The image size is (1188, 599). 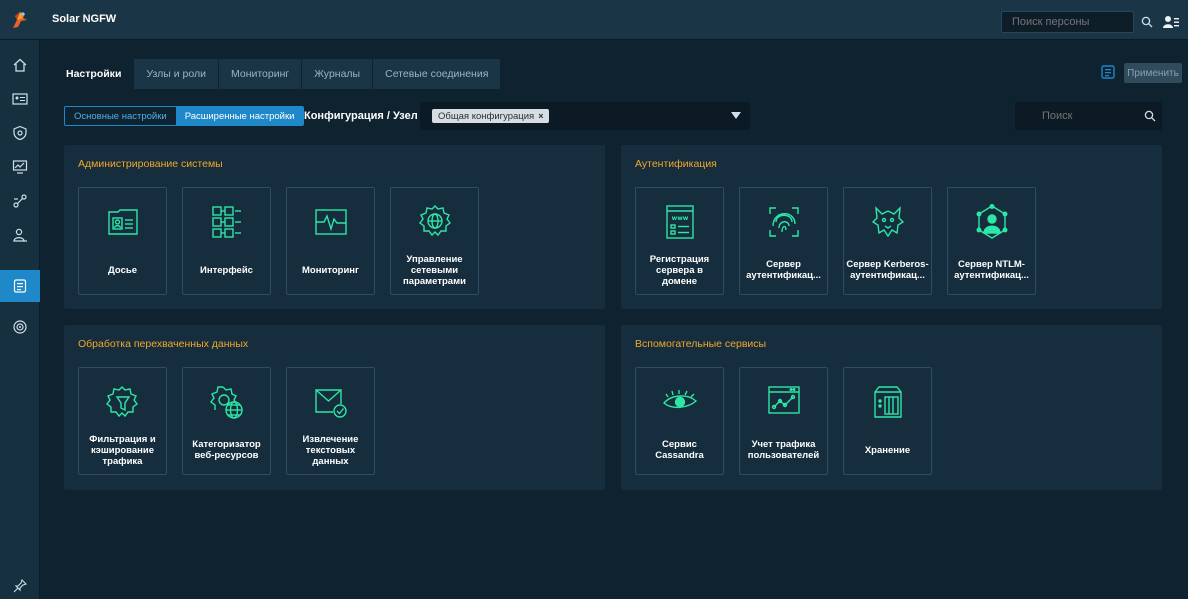 What do you see at coordinates (20, 585) in the screenshot?
I see `pin-icon` at bounding box center [20, 585].